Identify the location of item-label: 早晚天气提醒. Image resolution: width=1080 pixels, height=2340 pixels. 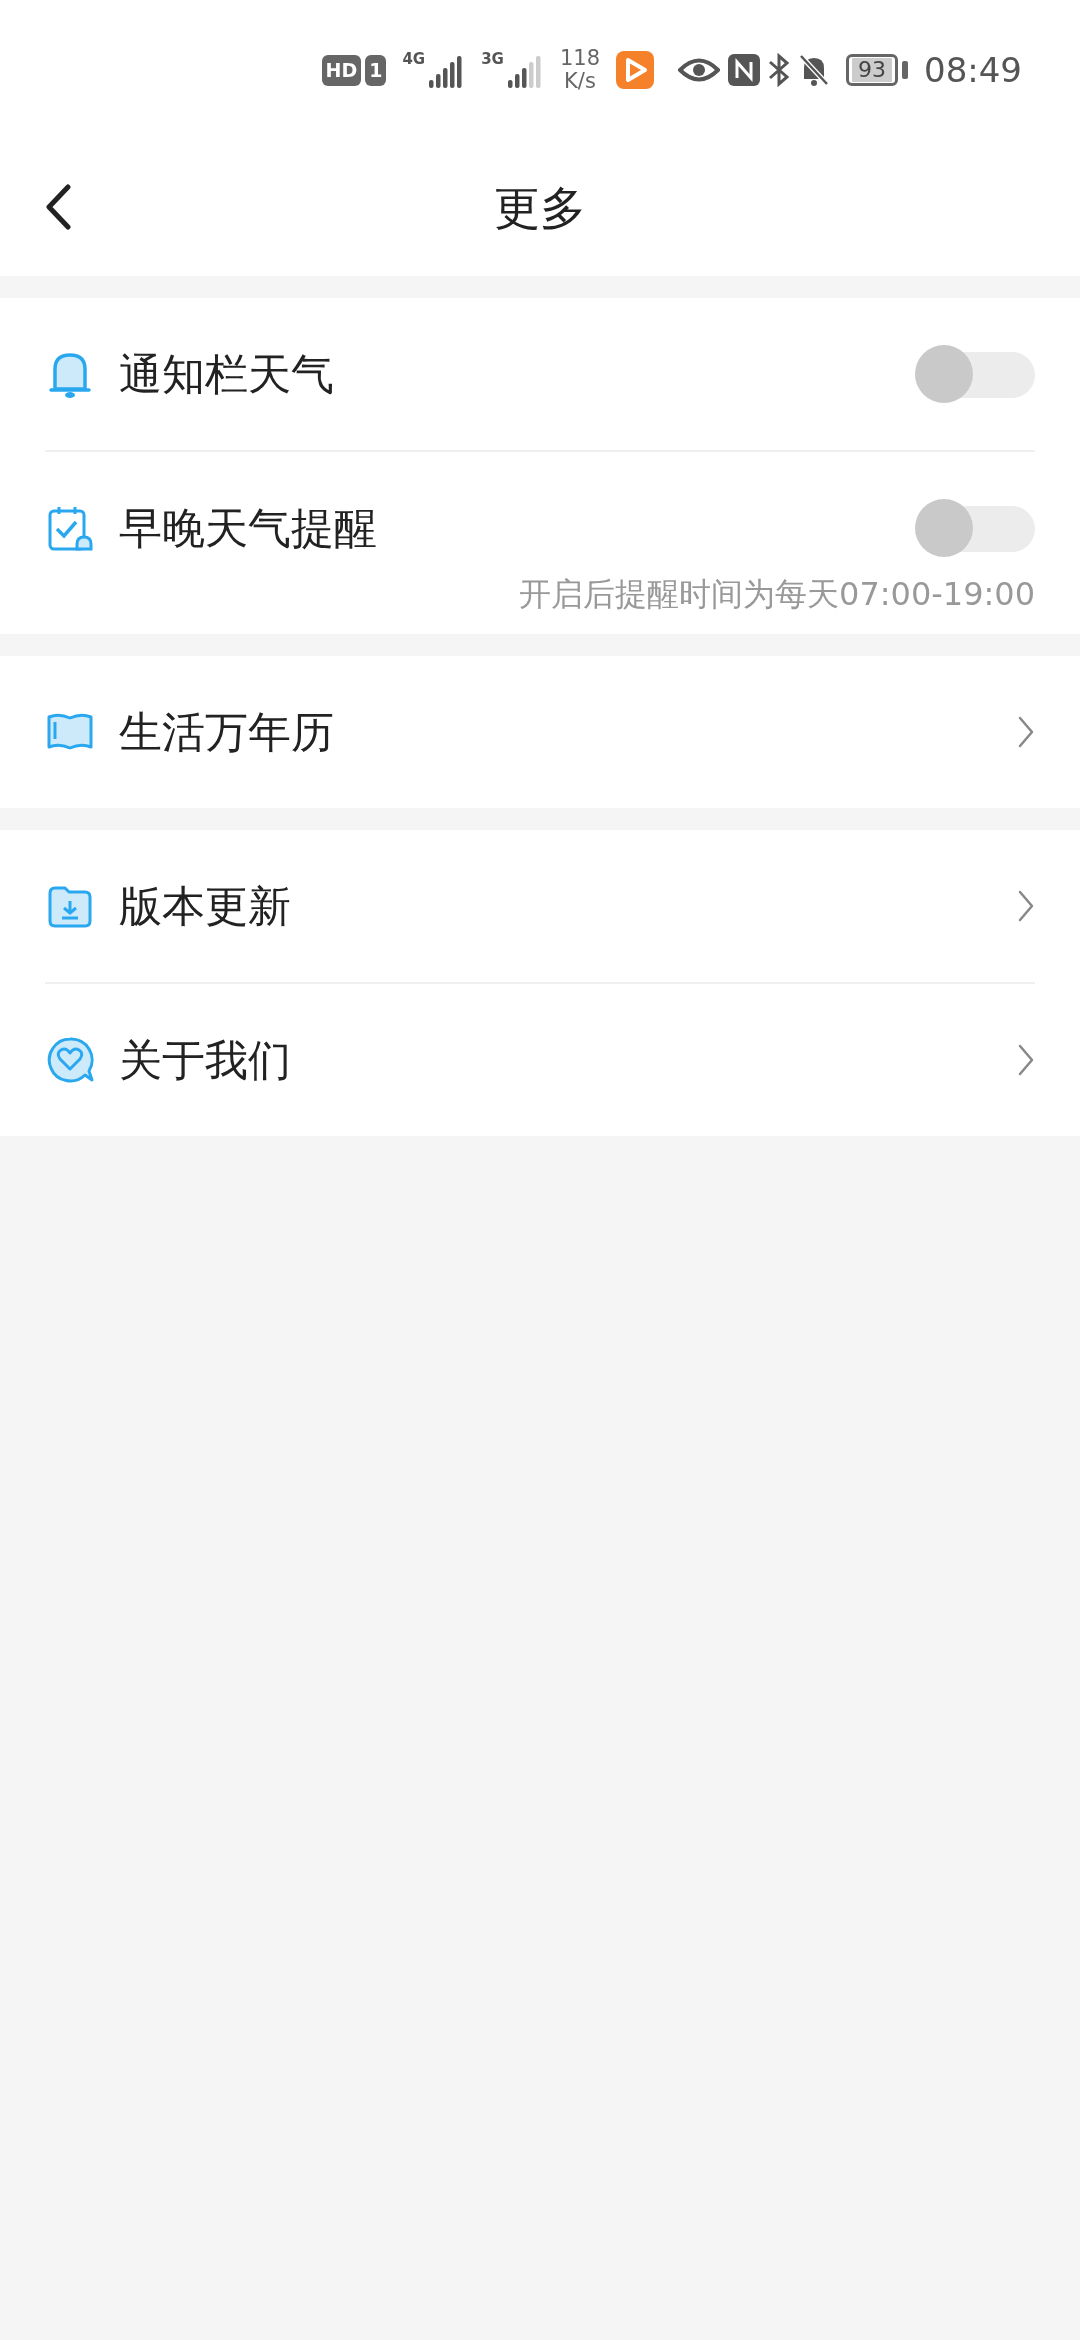
(248, 528).